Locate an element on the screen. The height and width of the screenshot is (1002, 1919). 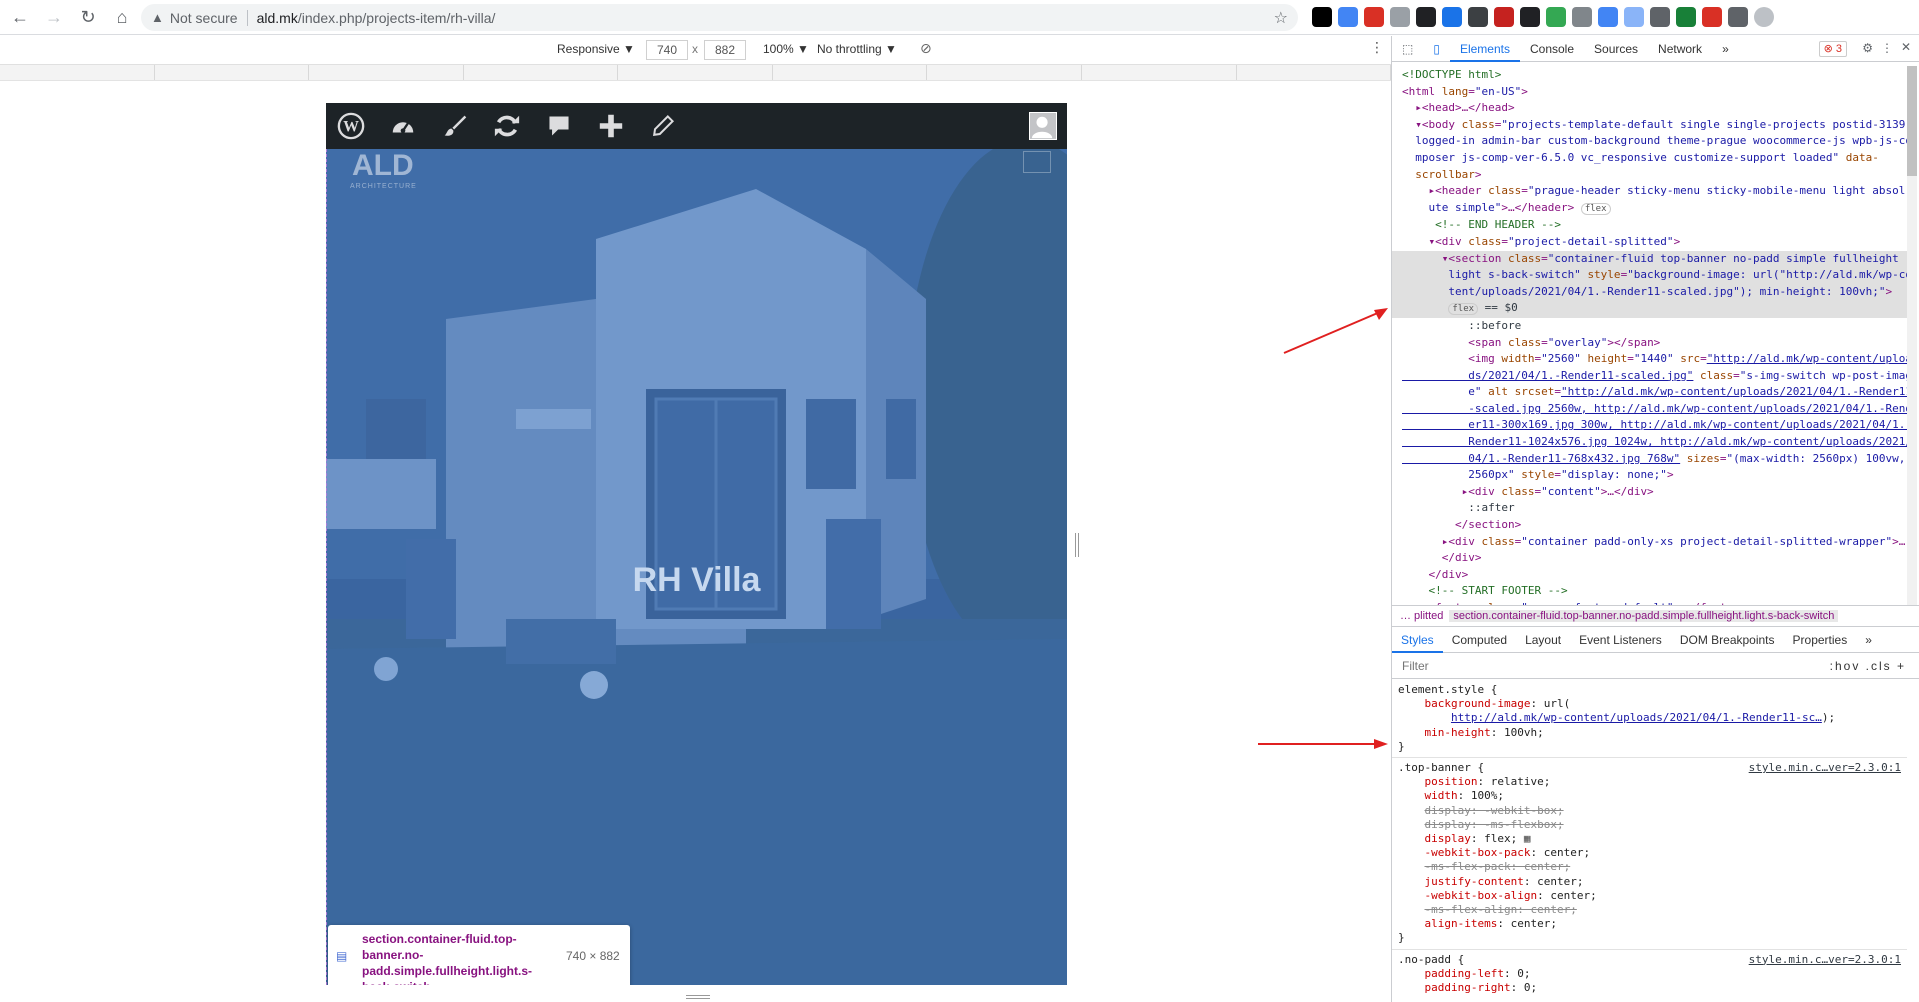
css-rule-line: padding-left: 0; is located at coordinates (1649, 974).